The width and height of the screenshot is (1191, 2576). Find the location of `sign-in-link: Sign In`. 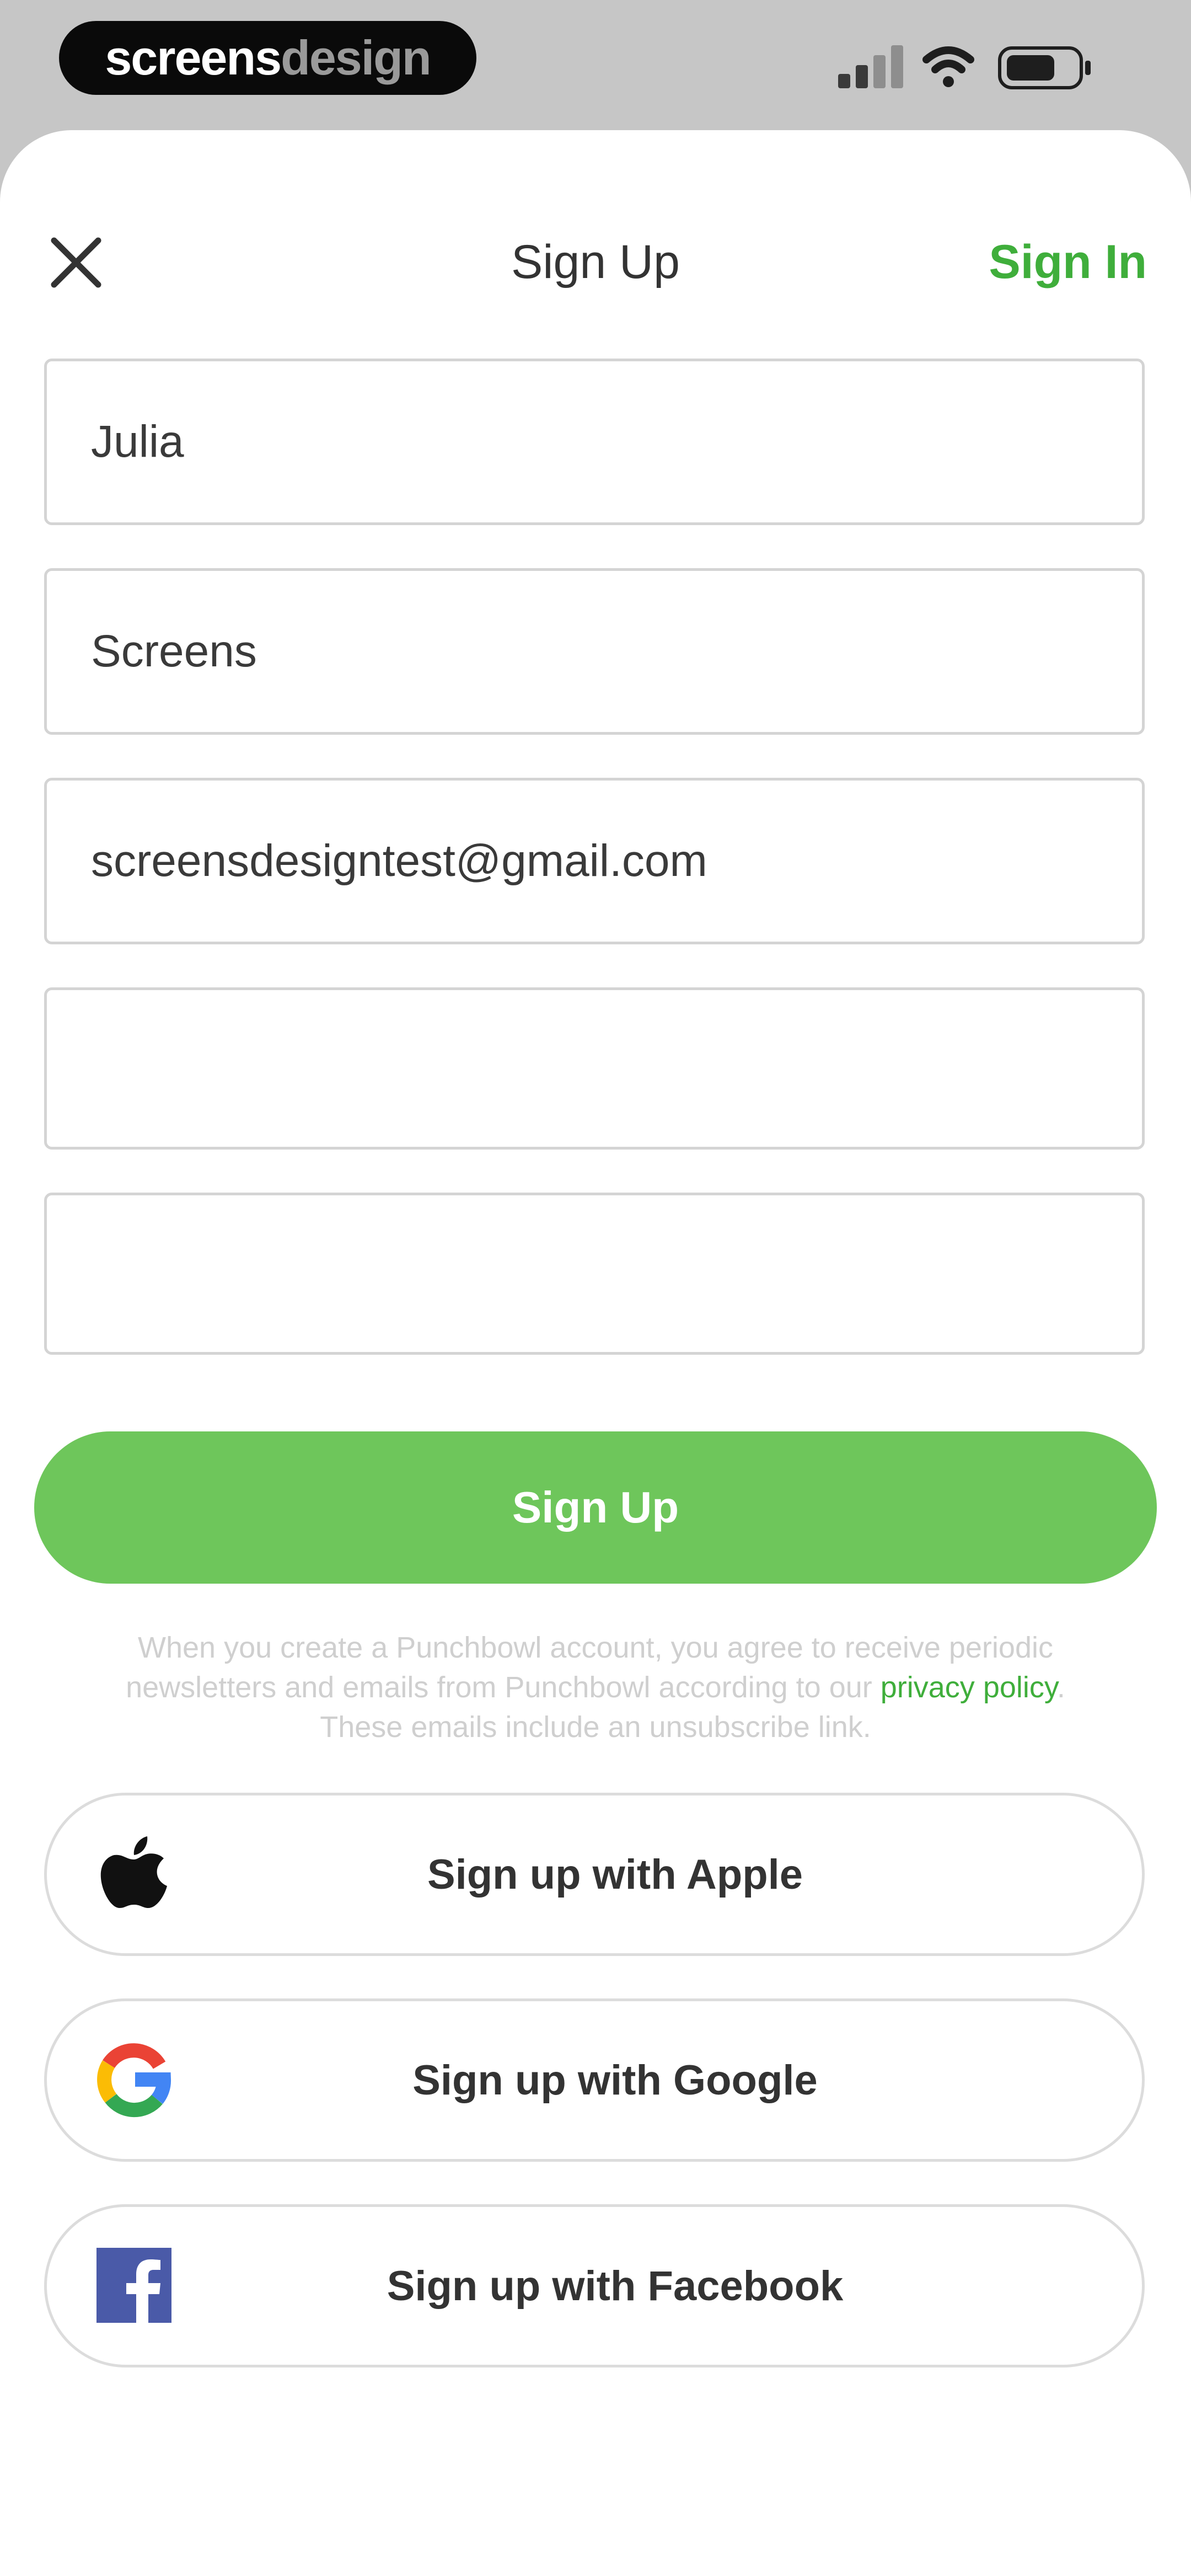

sign-in-link: Sign In is located at coordinates (1068, 262).